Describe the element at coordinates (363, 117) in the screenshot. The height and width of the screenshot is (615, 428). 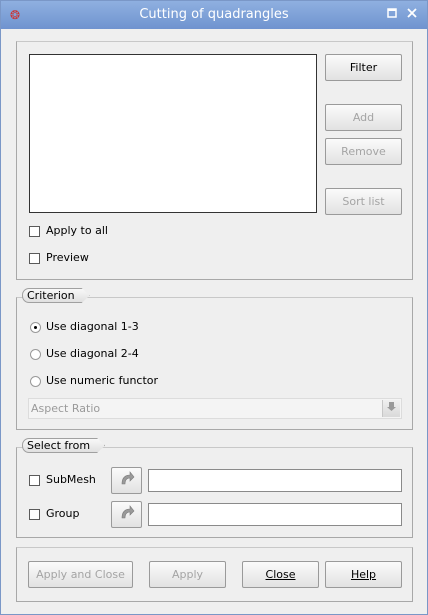
I see `add-button: Add` at that location.